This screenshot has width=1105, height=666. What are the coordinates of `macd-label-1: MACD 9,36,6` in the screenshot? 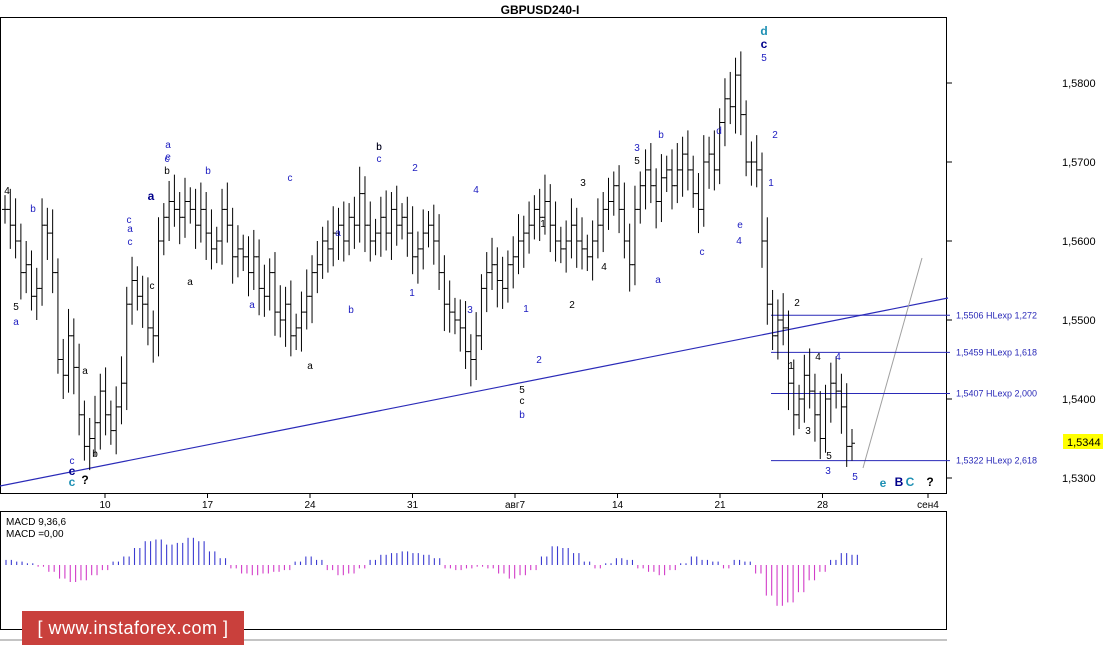 It's located at (36, 522).